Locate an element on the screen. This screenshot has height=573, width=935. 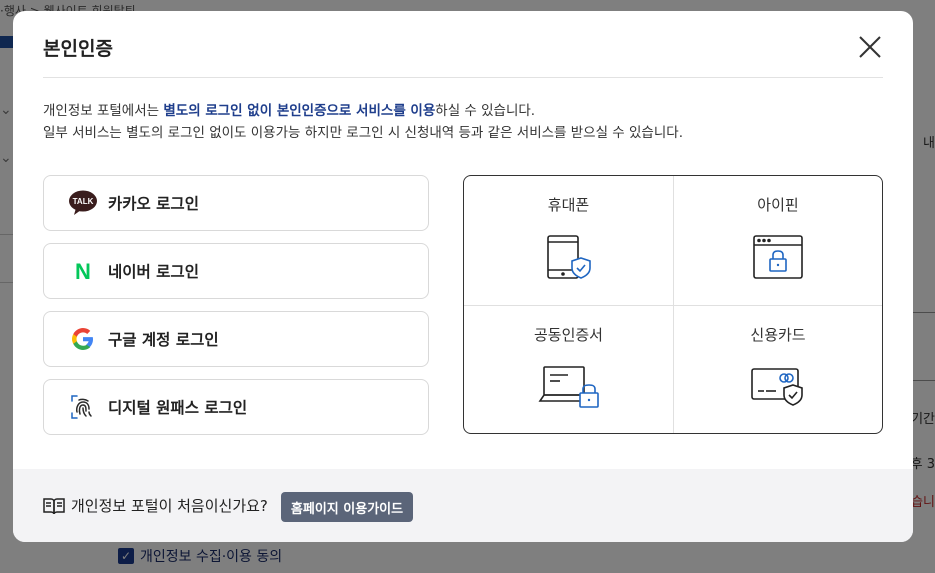
joint-certificate-label: 공동인증서 is located at coordinates (568, 334).